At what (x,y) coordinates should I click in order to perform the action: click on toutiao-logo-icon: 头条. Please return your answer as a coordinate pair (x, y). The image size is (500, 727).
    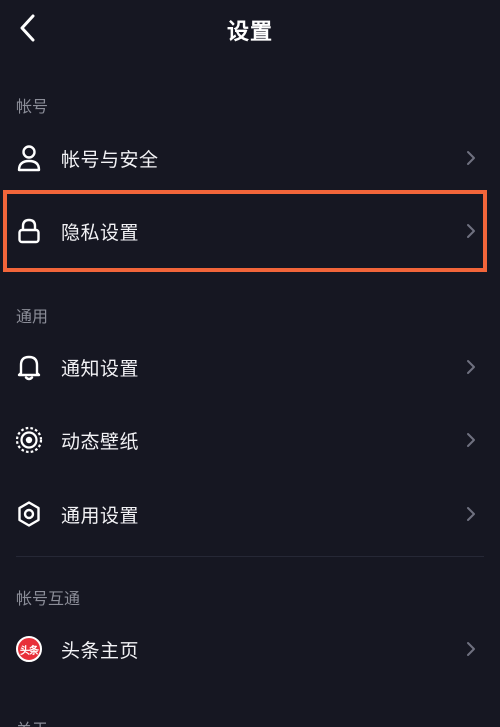
    Looking at the image, I should click on (29, 649).